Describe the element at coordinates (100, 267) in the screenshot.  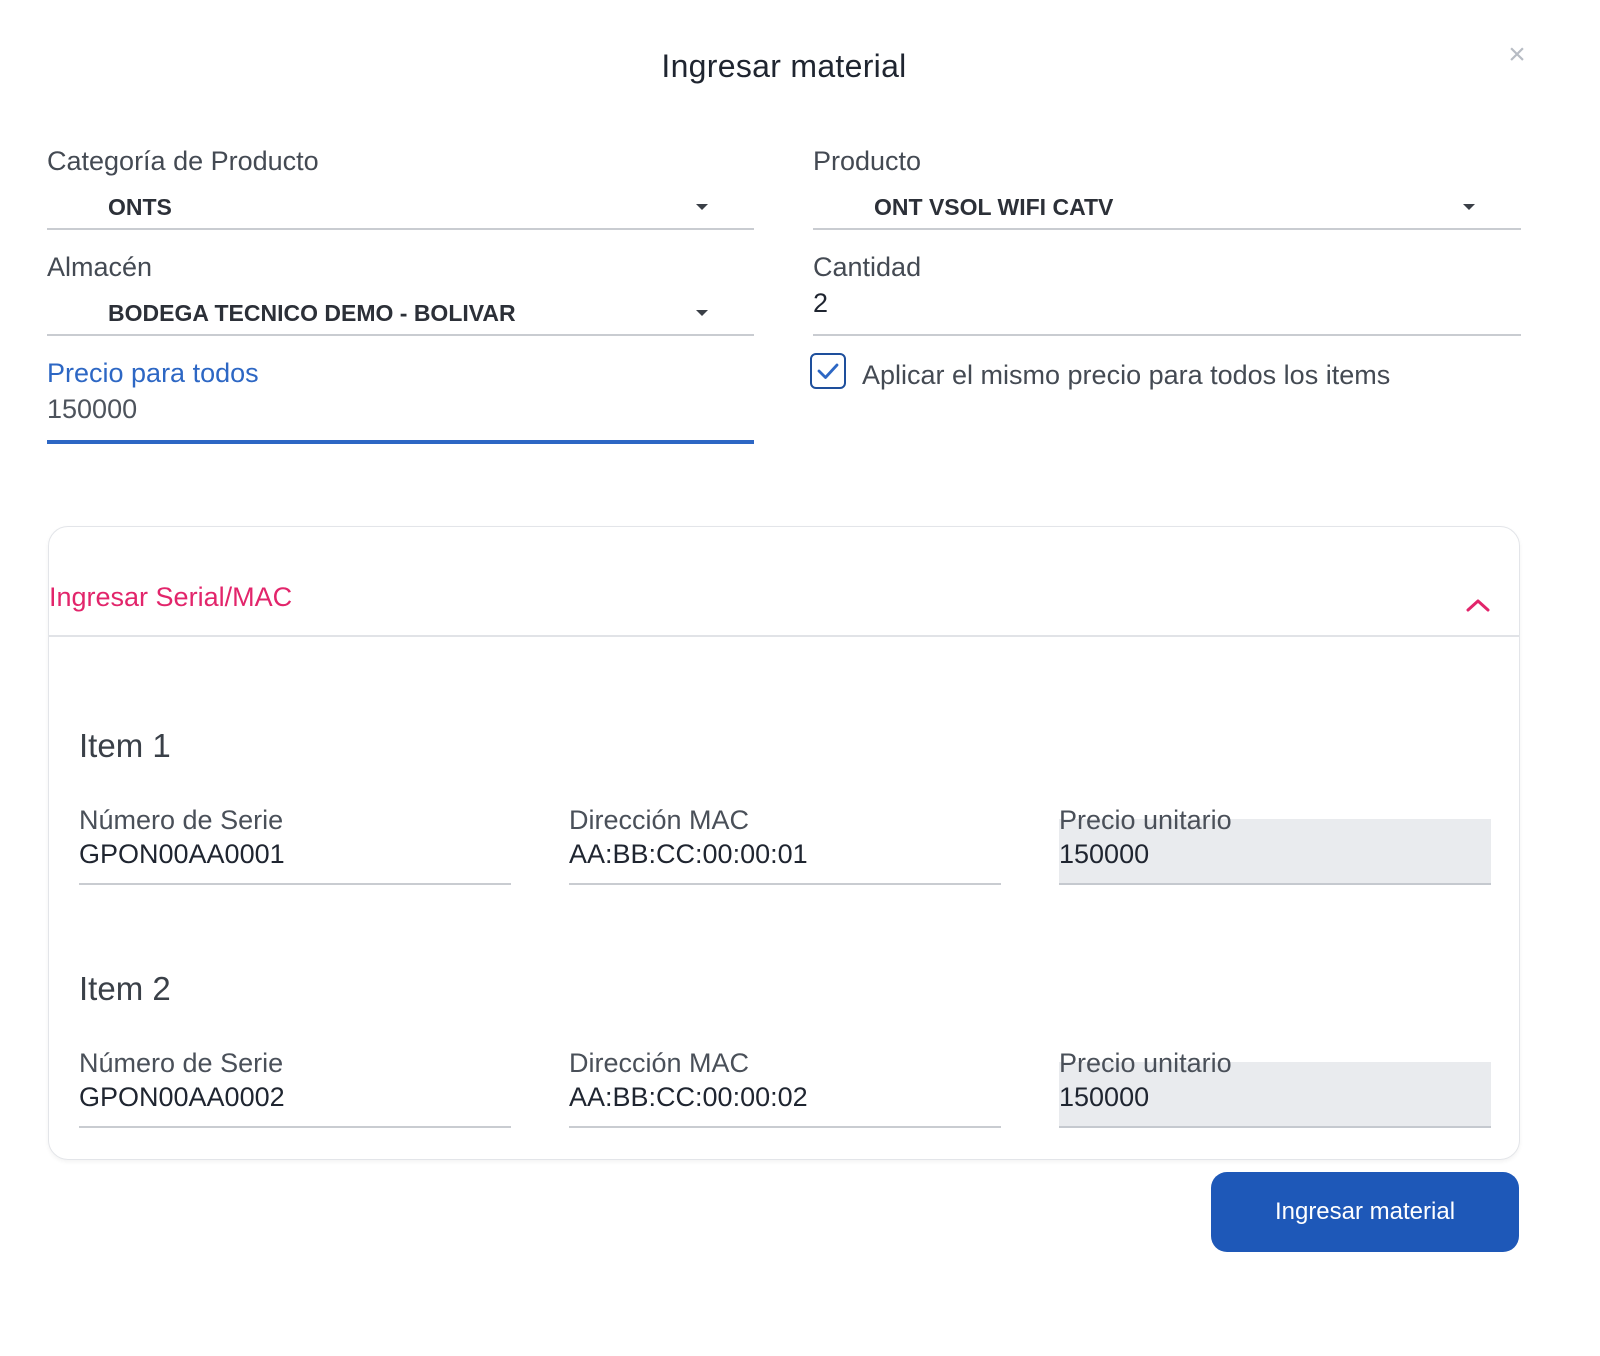
I see `almacen-label: Almacén` at that location.